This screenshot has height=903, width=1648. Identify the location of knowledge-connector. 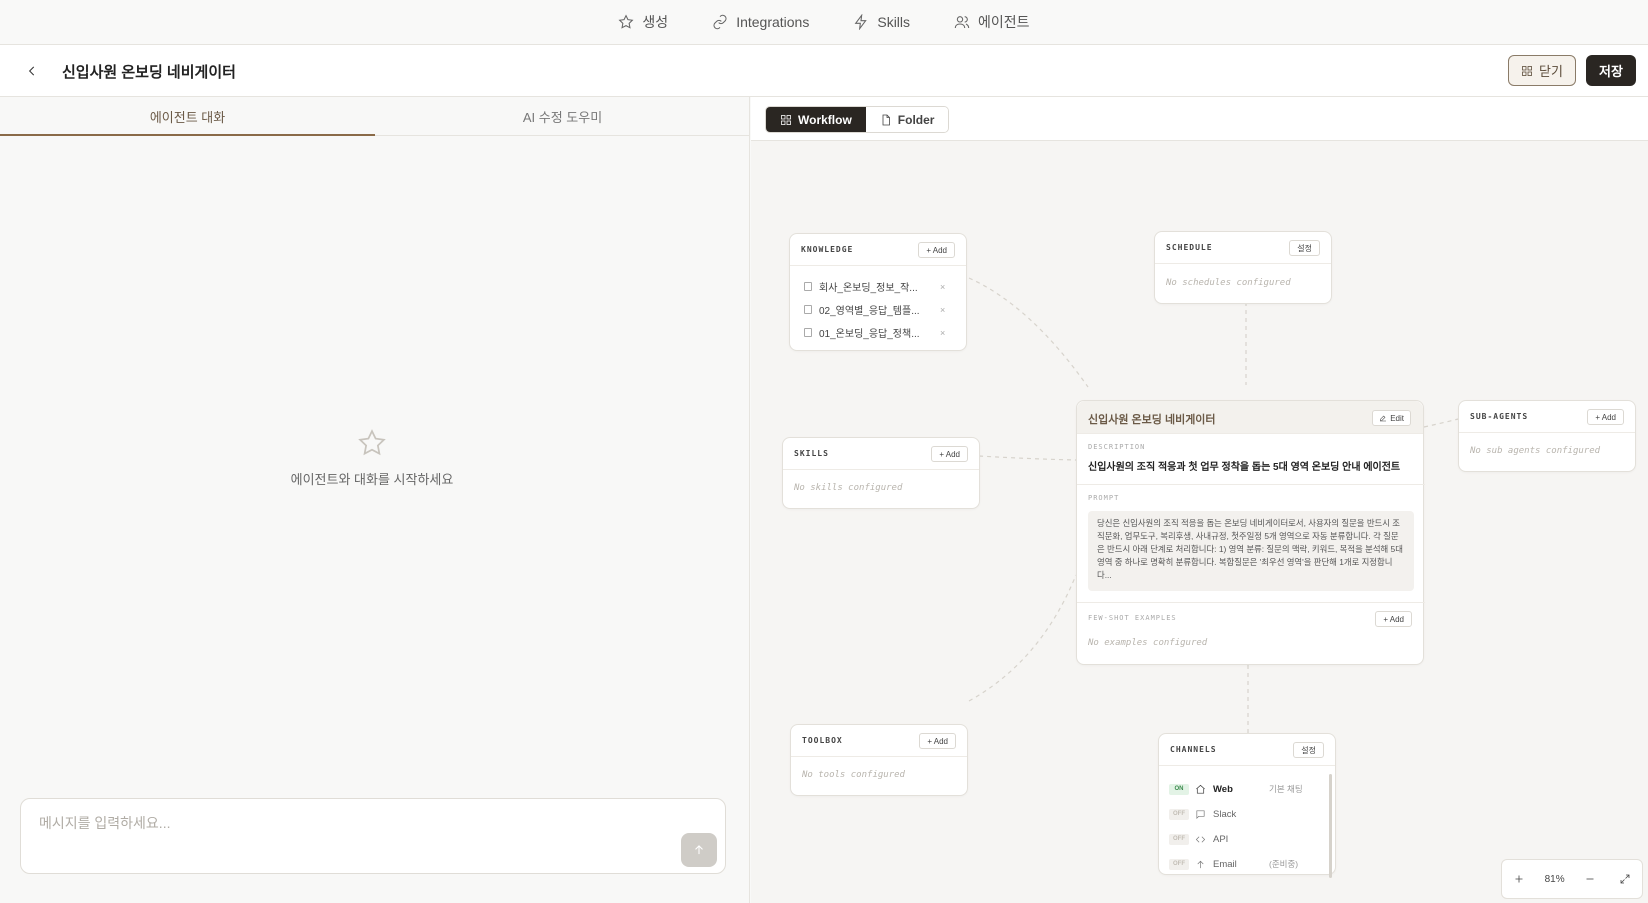
(1028, 332).